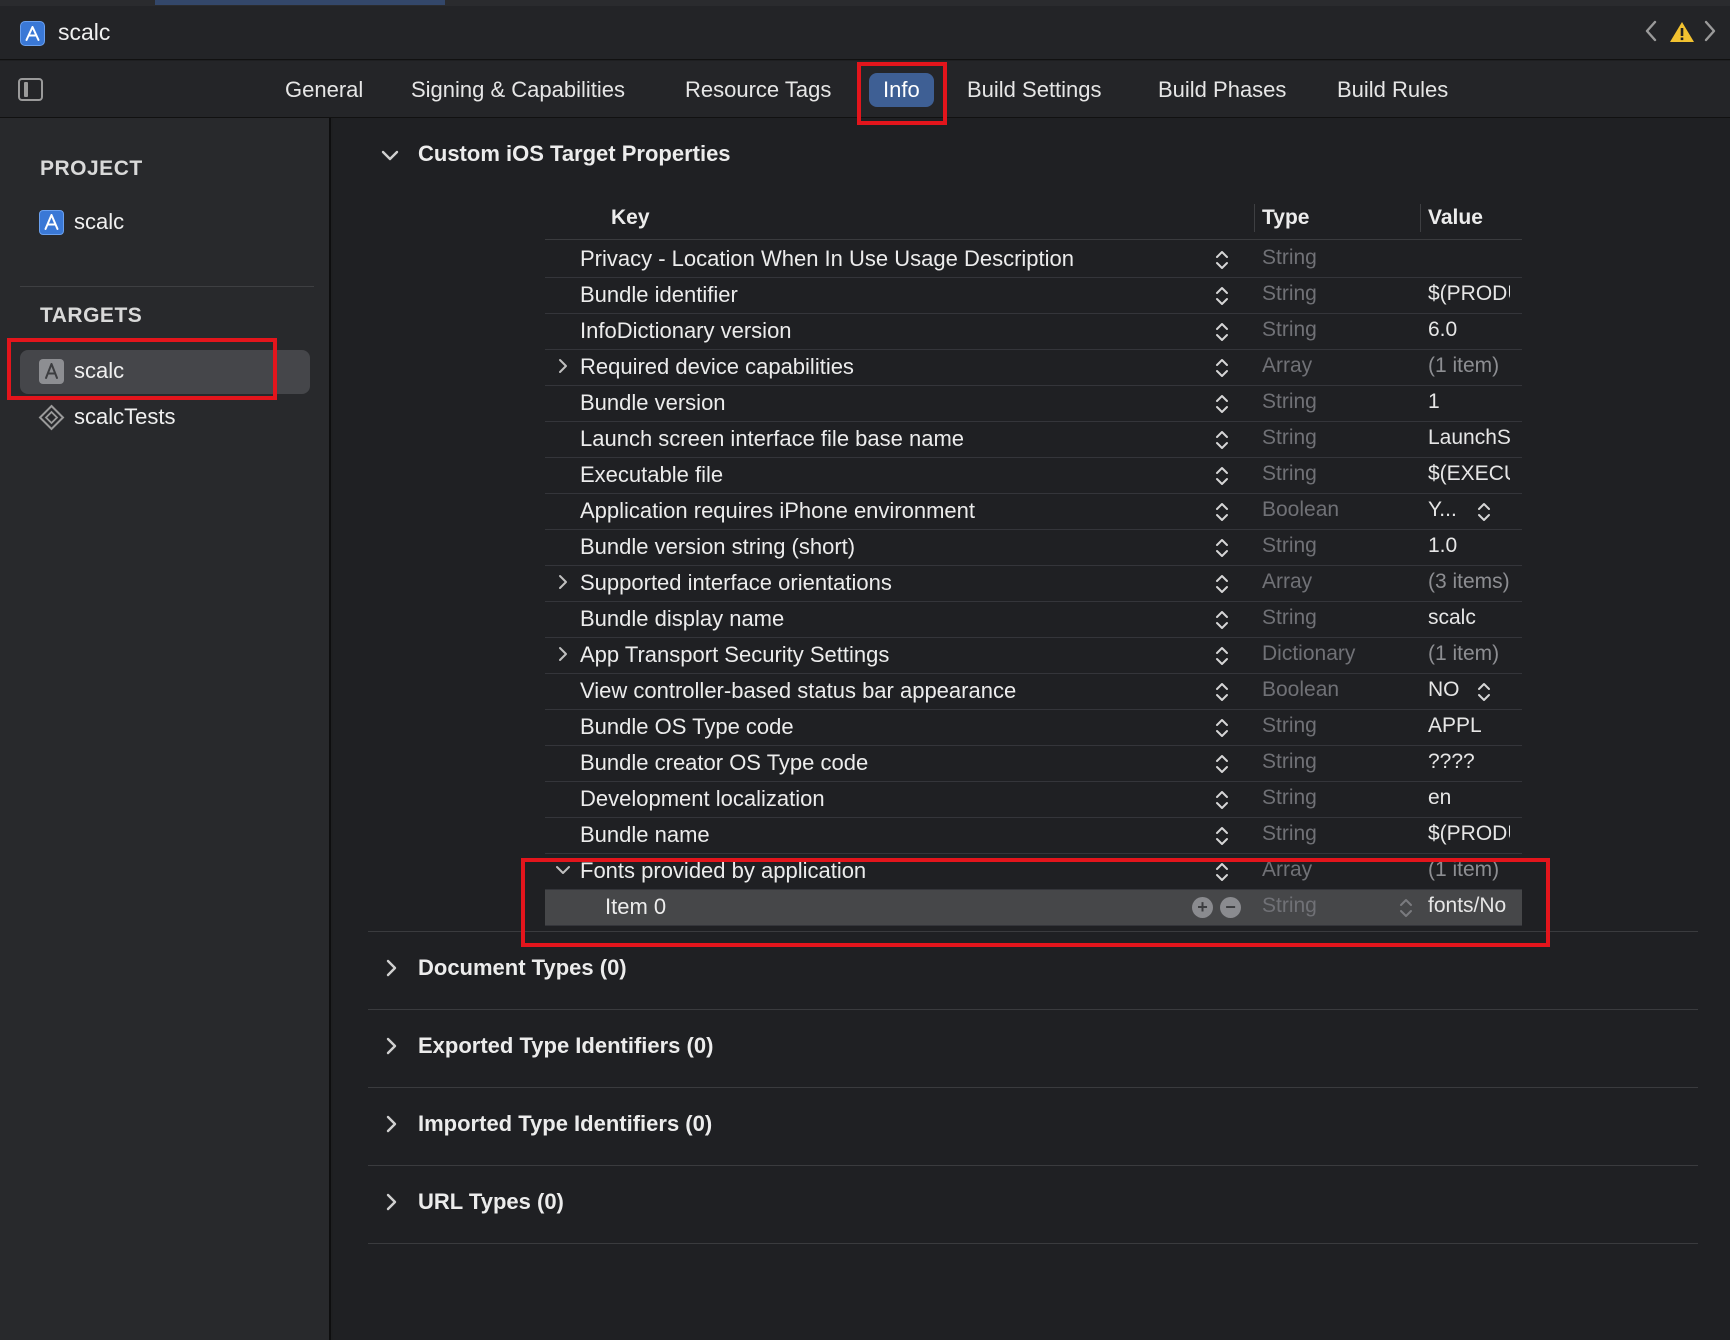  What do you see at coordinates (518, 90) in the screenshot?
I see `tab-signing-capabilities: Signing & Capabilities` at bounding box center [518, 90].